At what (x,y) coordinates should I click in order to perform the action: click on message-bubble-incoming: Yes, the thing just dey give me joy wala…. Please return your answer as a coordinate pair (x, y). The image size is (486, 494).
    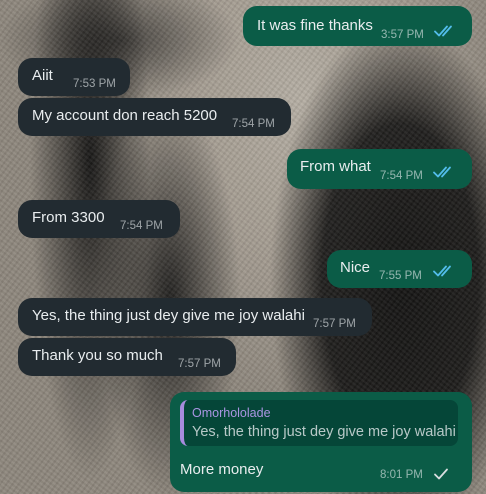
    Looking at the image, I should click on (195, 317).